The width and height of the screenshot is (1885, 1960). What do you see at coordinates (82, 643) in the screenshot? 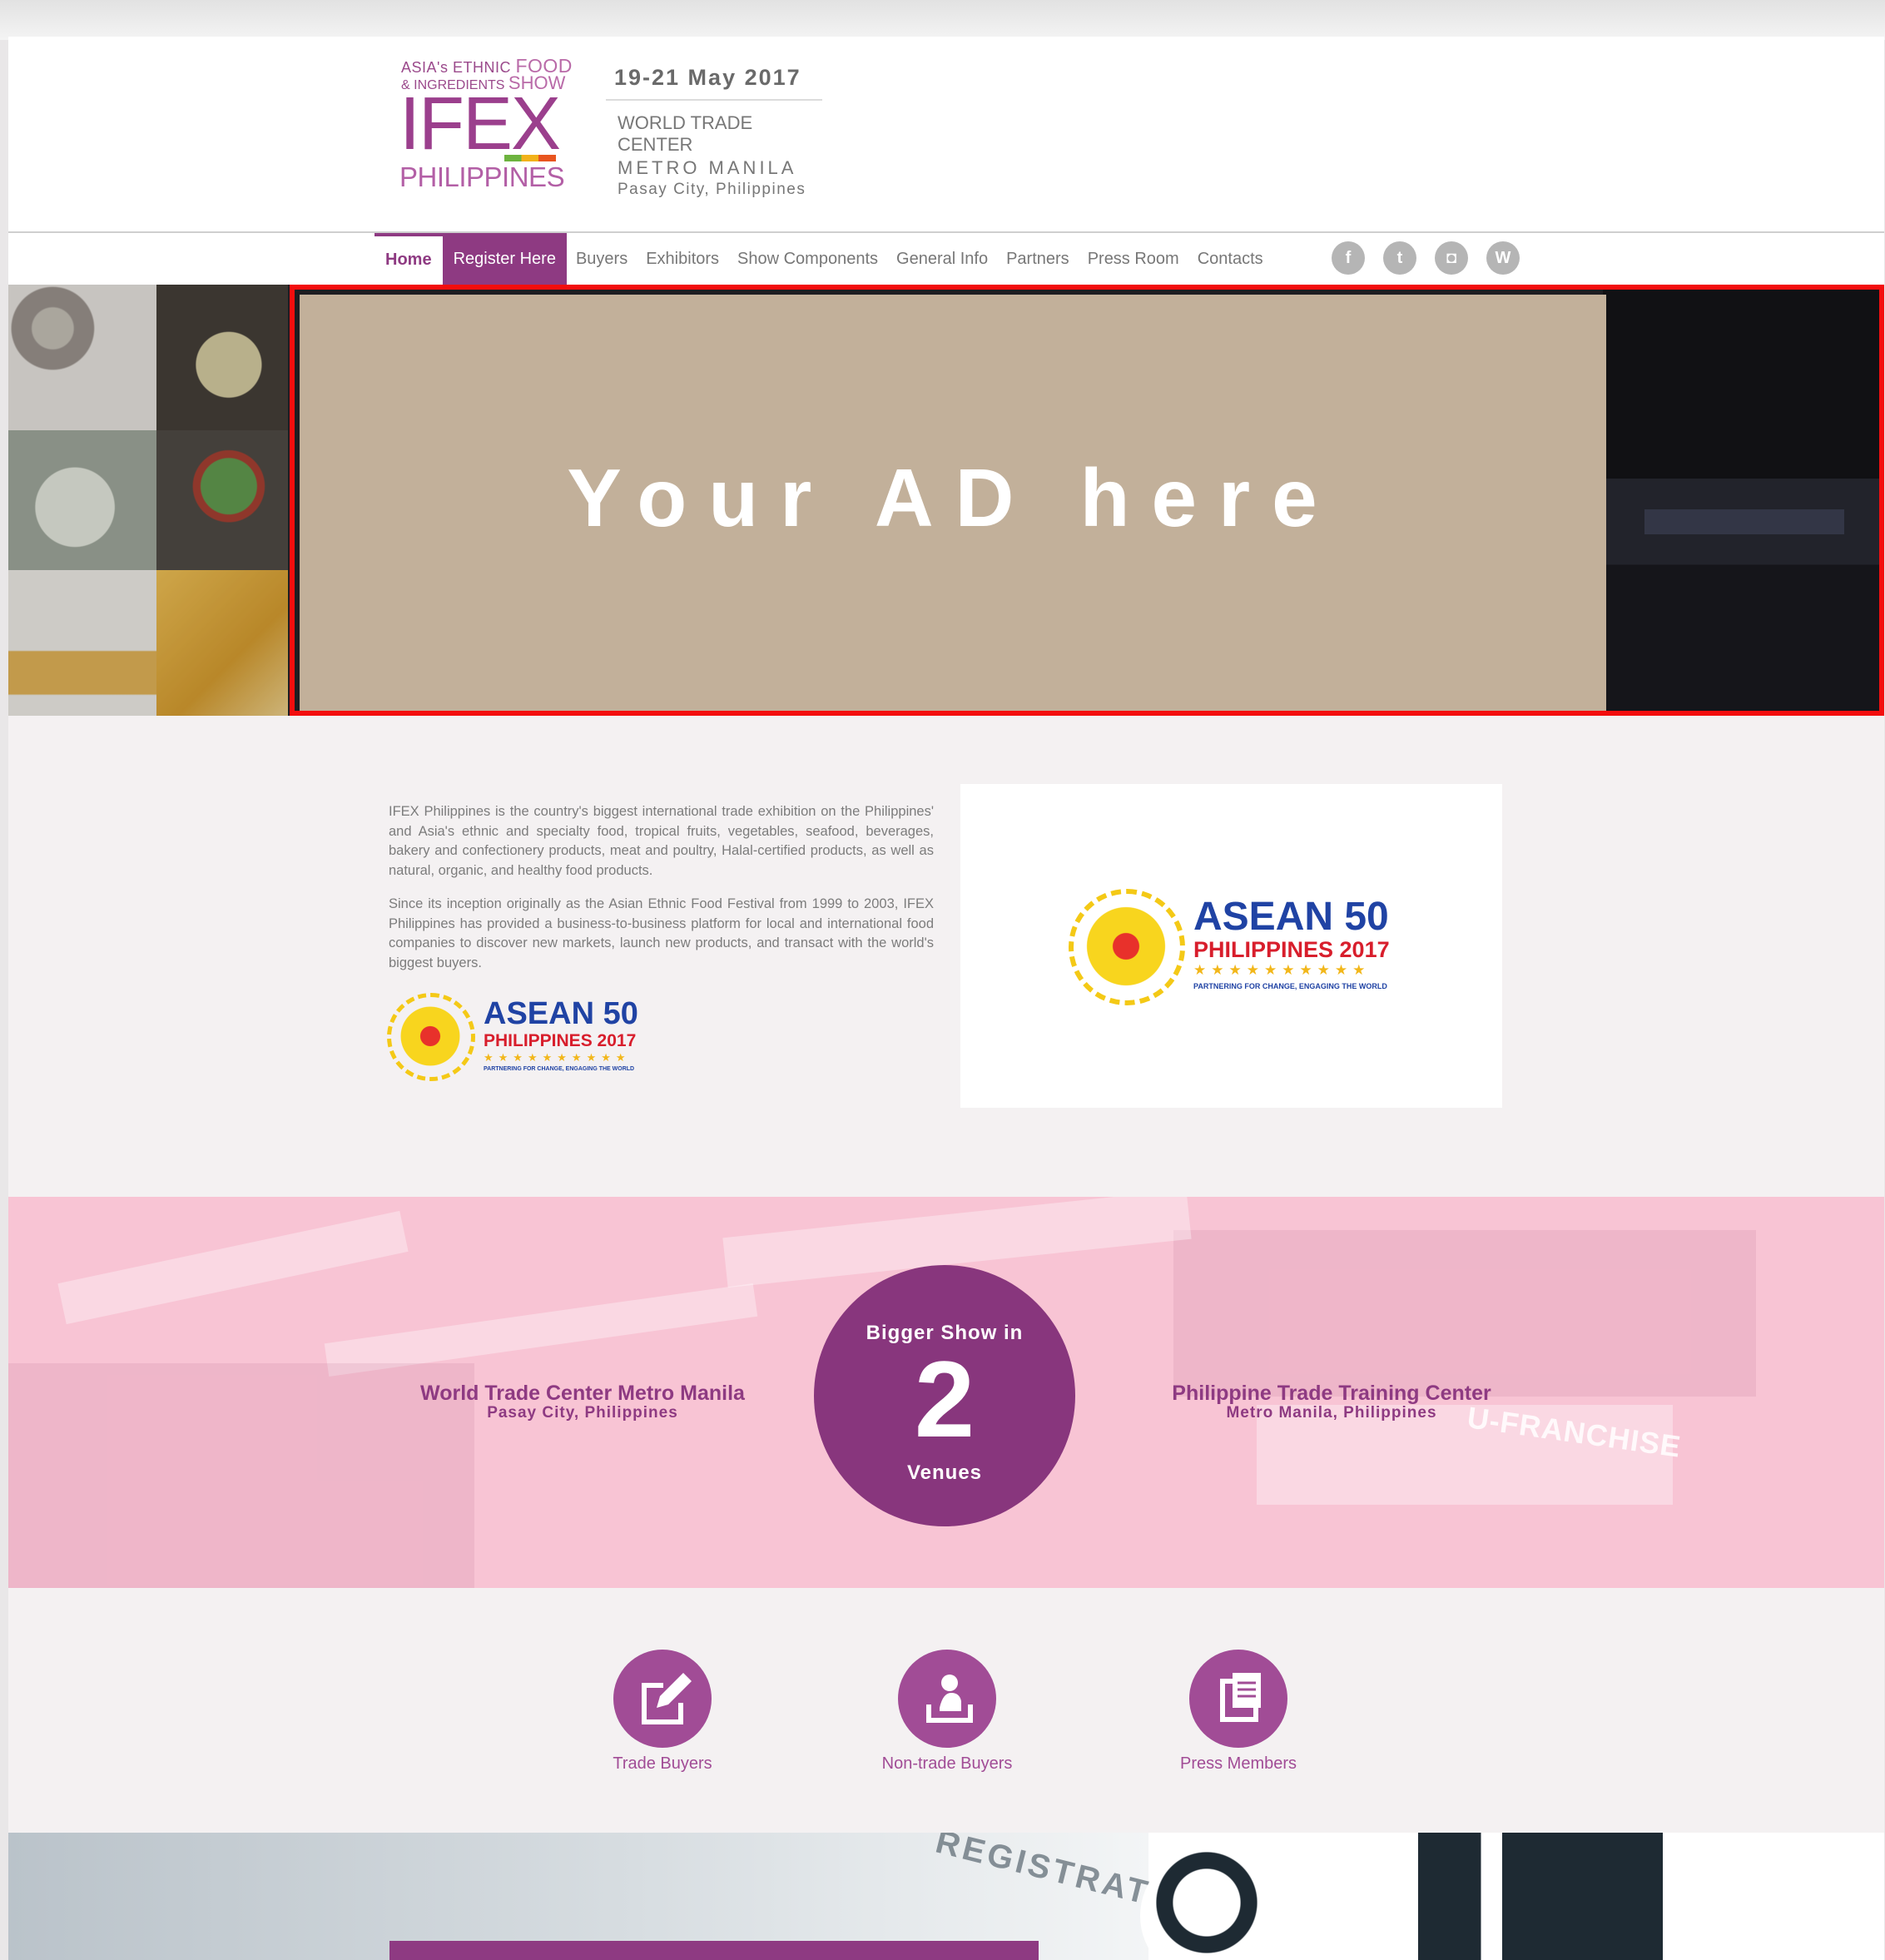
I see `food-photo-dessert` at bounding box center [82, 643].